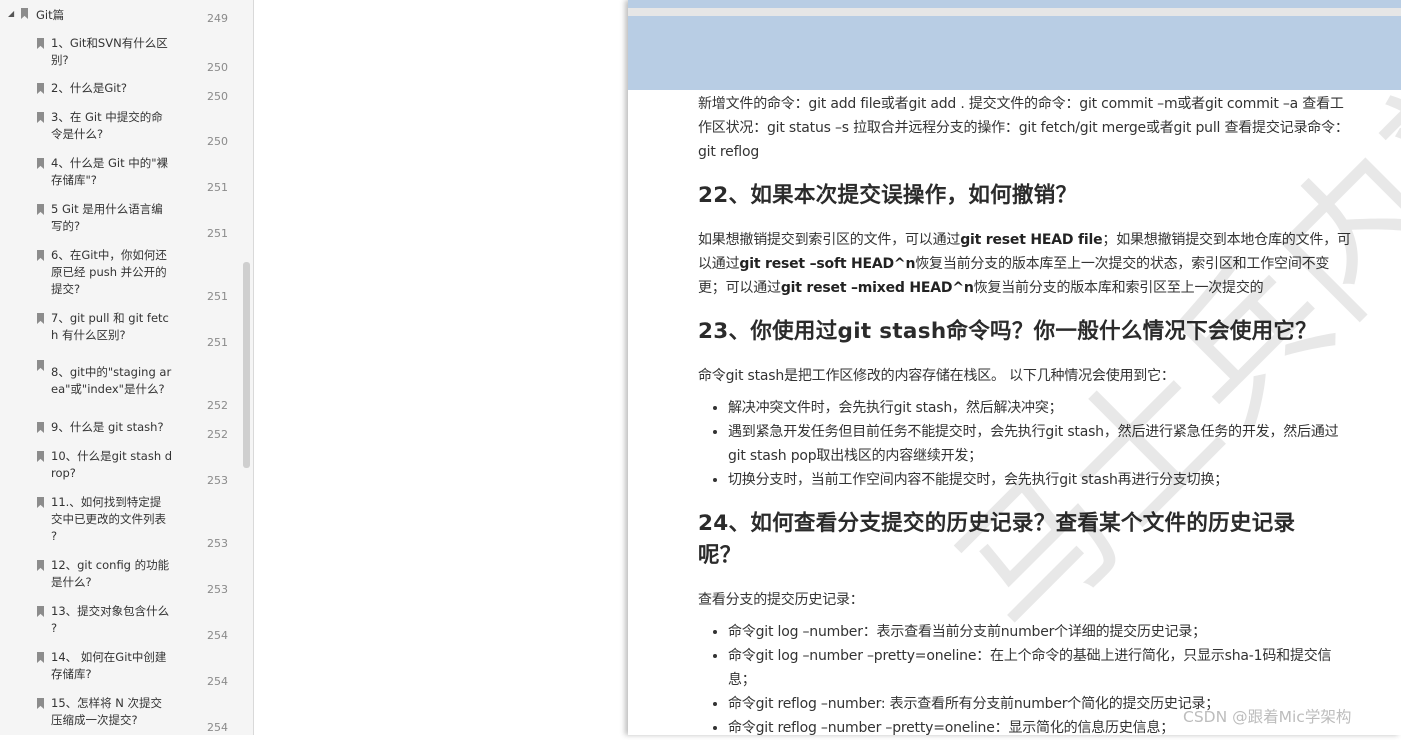  Describe the element at coordinates (110, 611) in the screenshot. I see `bookmark-label-line: 13、提交对象包含什么` at that location.